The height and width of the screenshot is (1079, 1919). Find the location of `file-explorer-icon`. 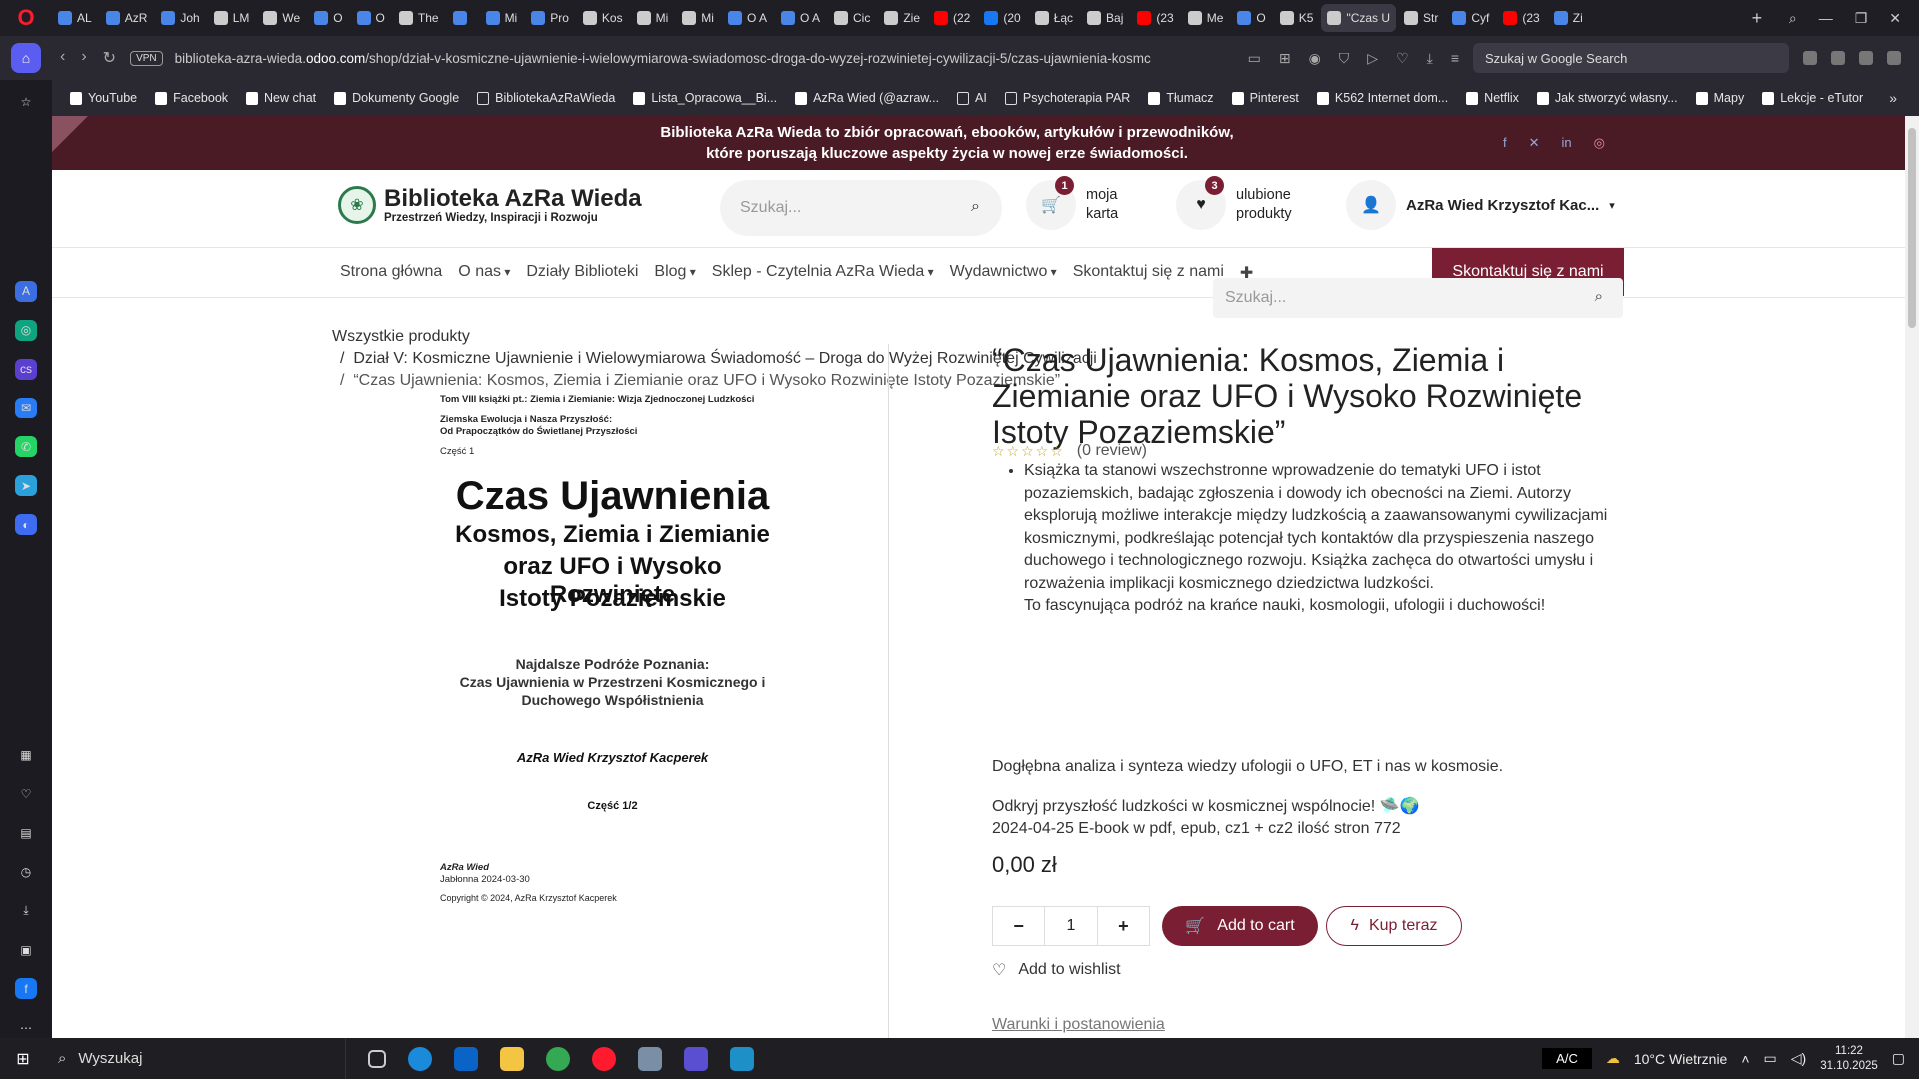

file-explorer-icon is located at coordinates (512, 1058).